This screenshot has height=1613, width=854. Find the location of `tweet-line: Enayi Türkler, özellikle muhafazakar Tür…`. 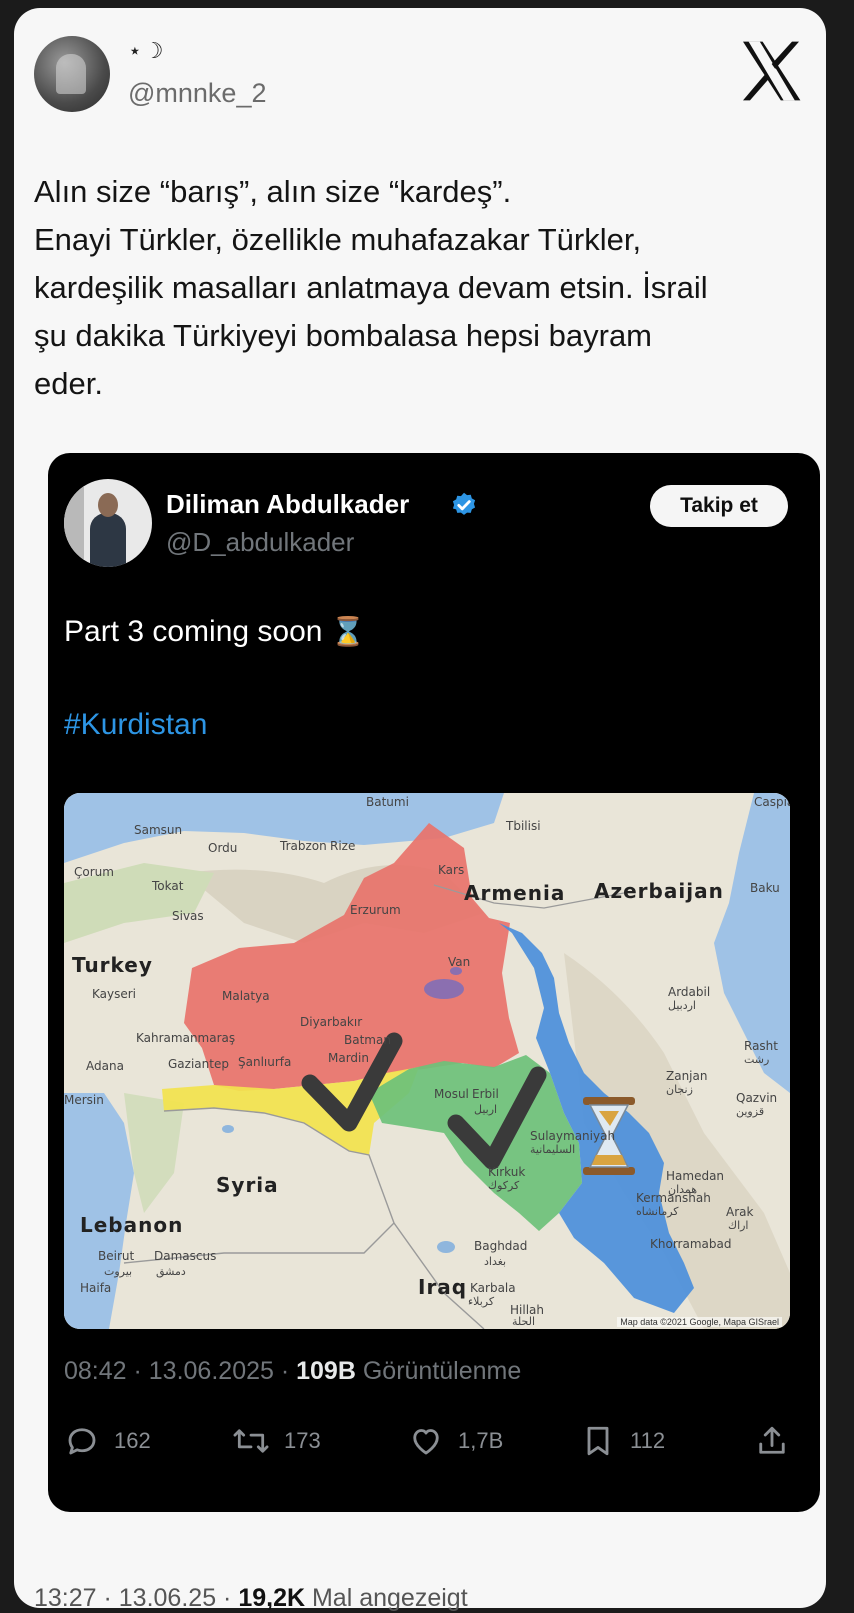

tweet-line: Enayi Türkler, özellikle muhafazakar Tür… is located at coordinates (338, 239).